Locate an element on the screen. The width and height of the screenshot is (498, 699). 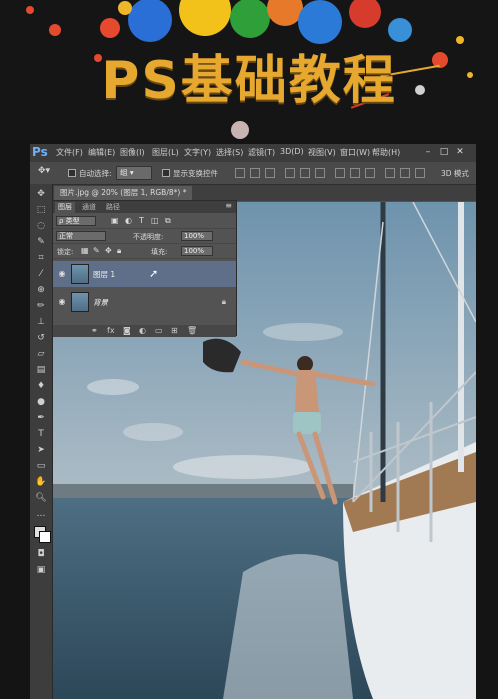
new-group-icon: ▭ is located at coordinates (159, 330).